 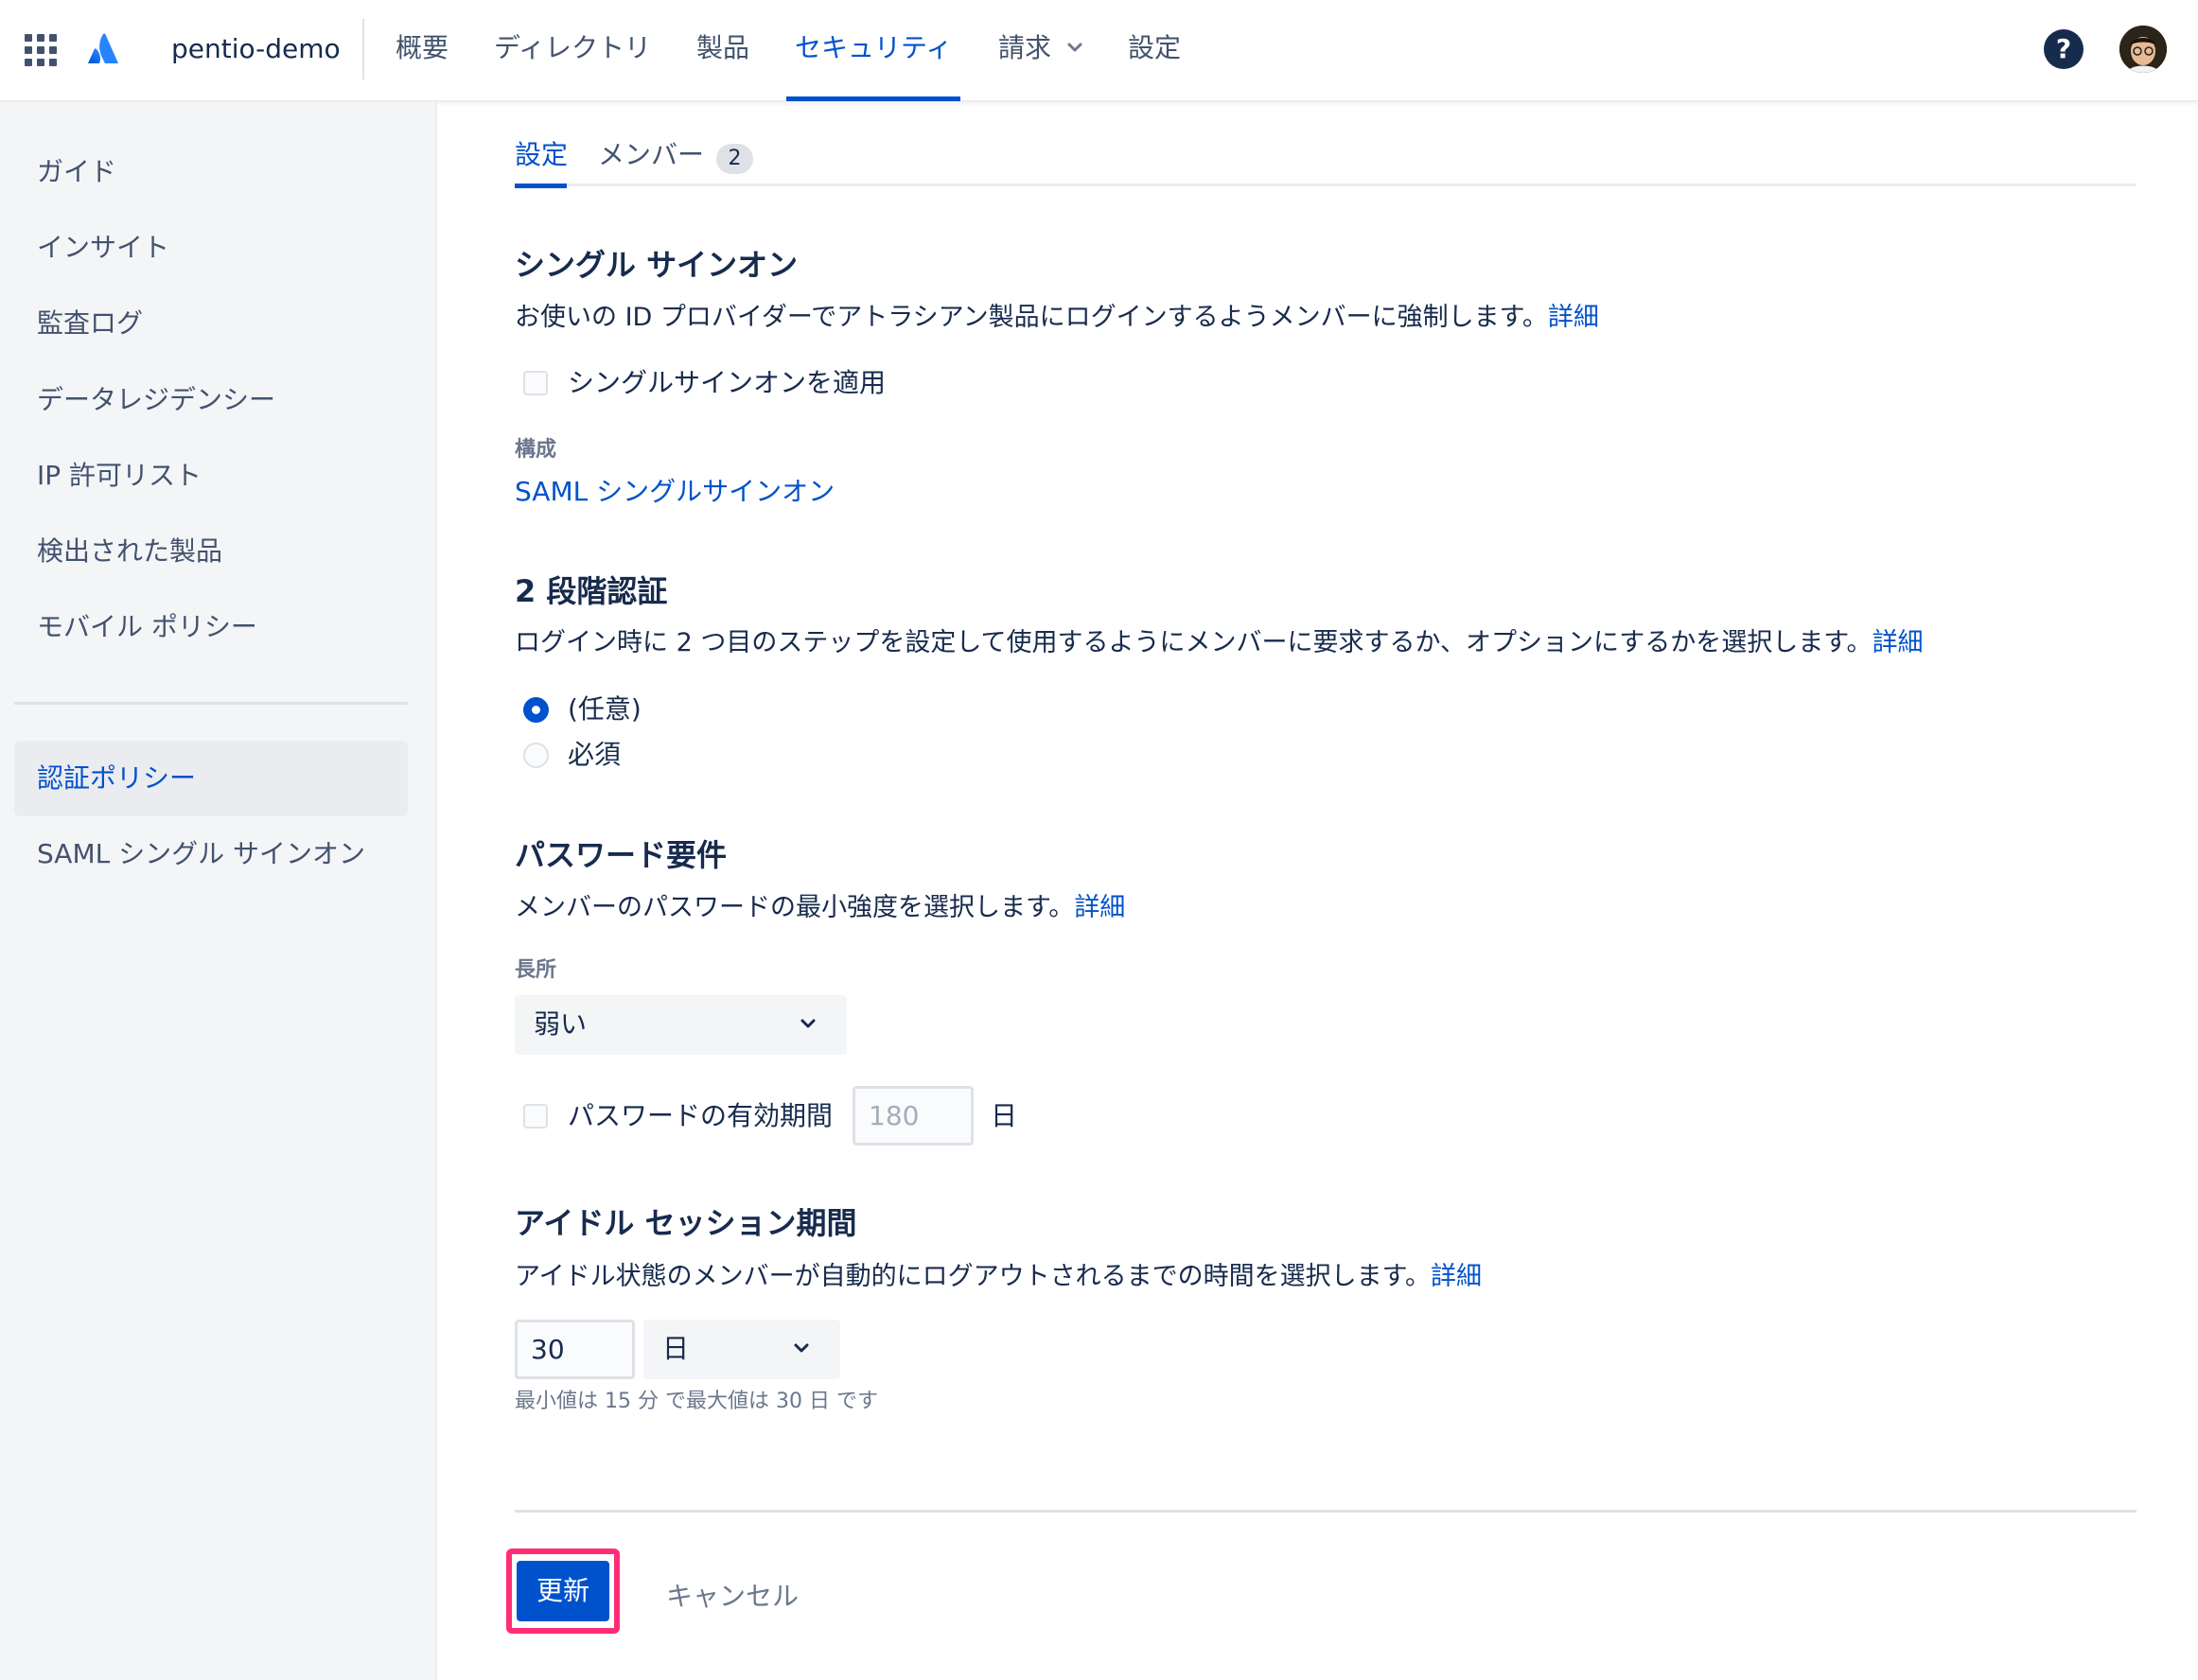 I want to click on two-step-optional-label: (任意), so click(x=605, y=709).